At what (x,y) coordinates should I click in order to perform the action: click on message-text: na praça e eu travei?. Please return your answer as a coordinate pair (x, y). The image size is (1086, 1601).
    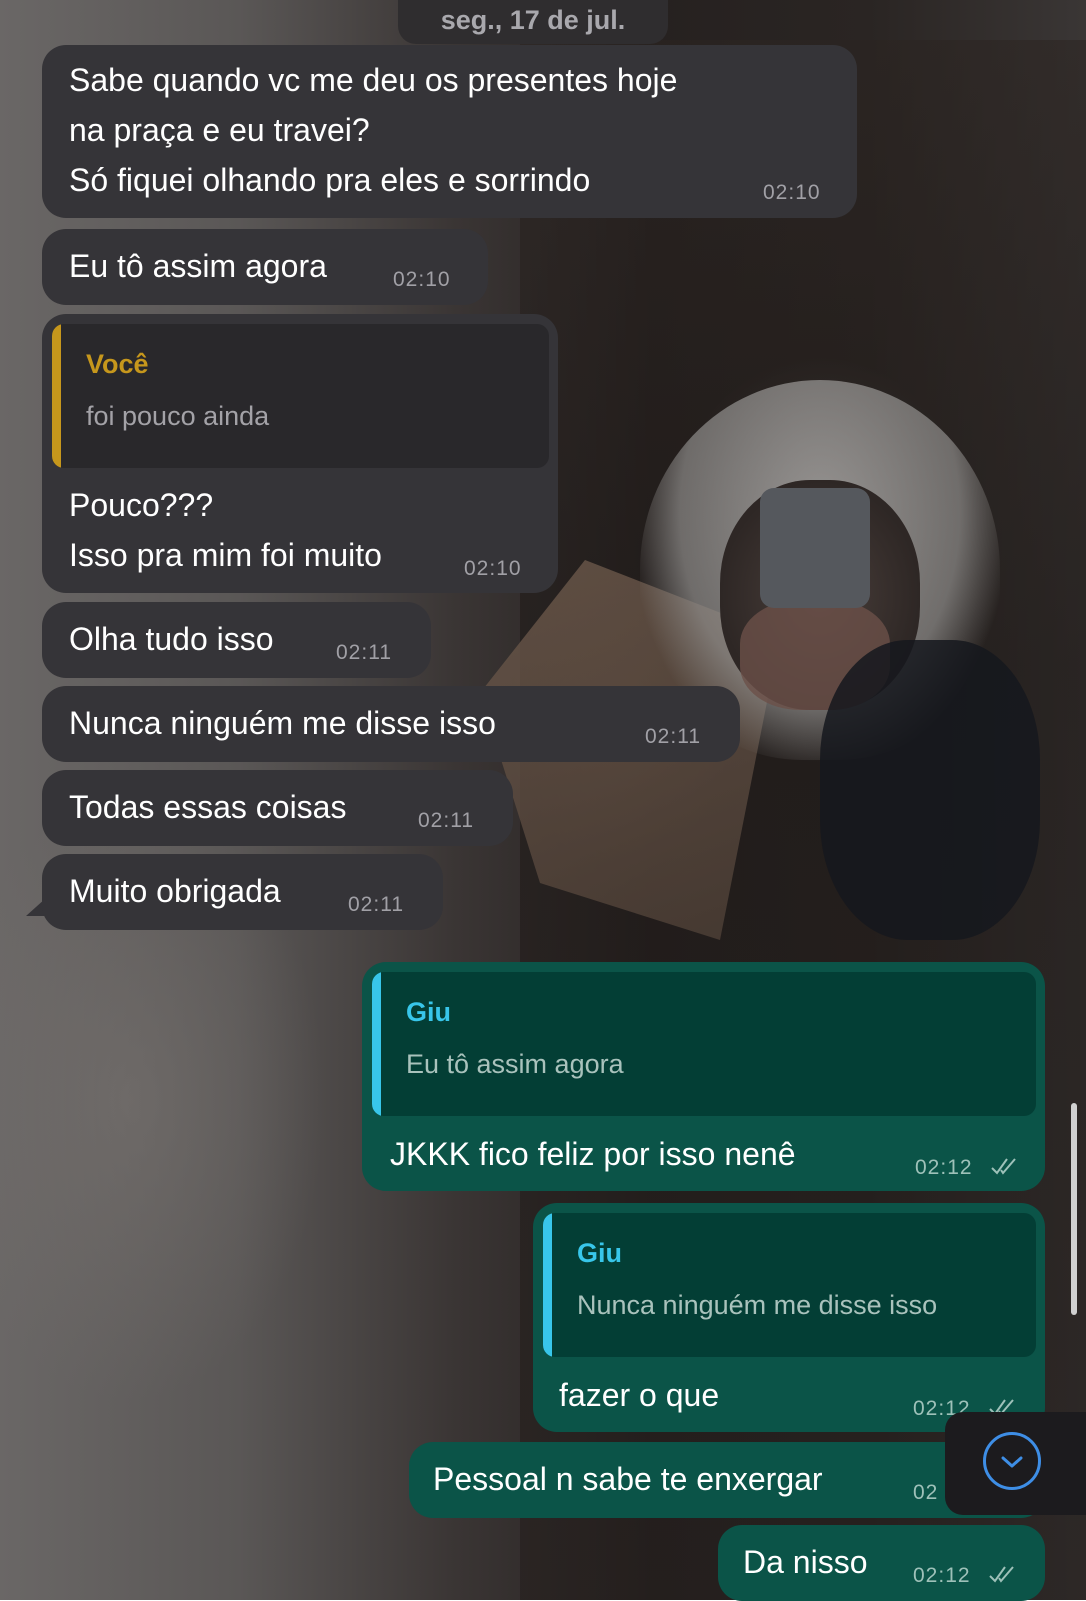
    Looking at the image, I should click on (219, 130).